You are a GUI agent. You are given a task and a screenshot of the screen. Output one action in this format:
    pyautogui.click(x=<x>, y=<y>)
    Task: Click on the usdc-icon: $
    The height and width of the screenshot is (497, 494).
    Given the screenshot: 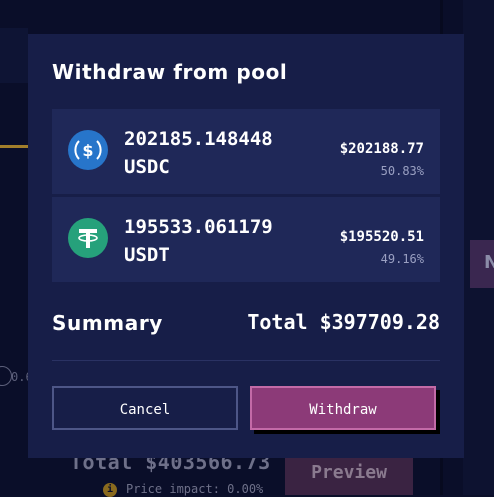 What is the action you would take?
    pyautogui.click(x=88, y=150)
    